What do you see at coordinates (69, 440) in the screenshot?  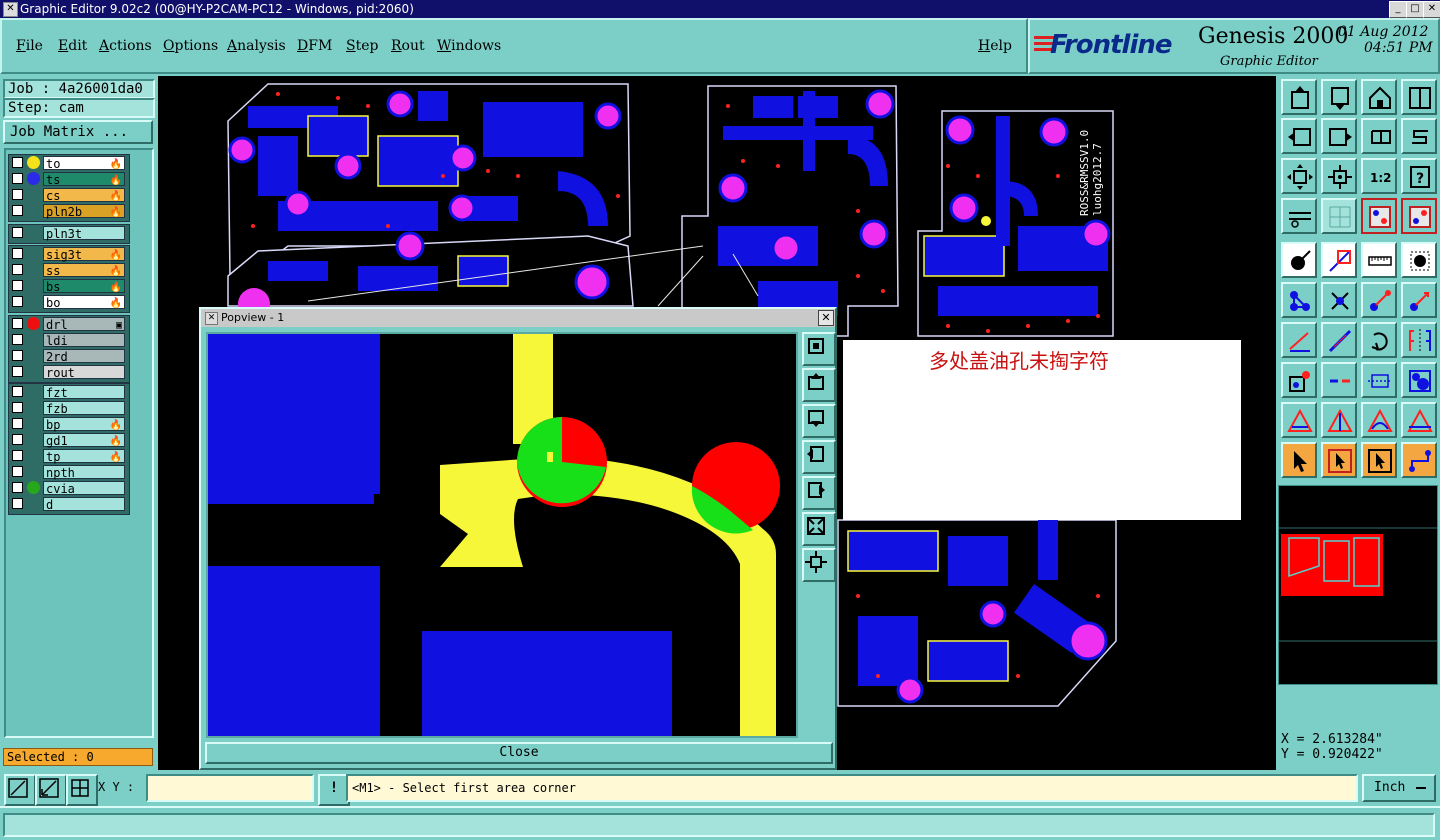 I see `layer-row-gd1: gd1 🔥` at bounding box center [69, 440].